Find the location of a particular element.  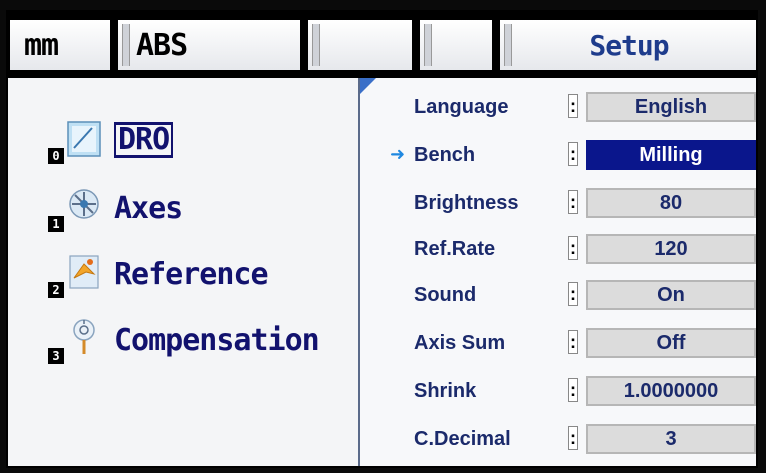

setting-row-c-decimal: C.Decimal : 3 is located at coordinates (558, 440).